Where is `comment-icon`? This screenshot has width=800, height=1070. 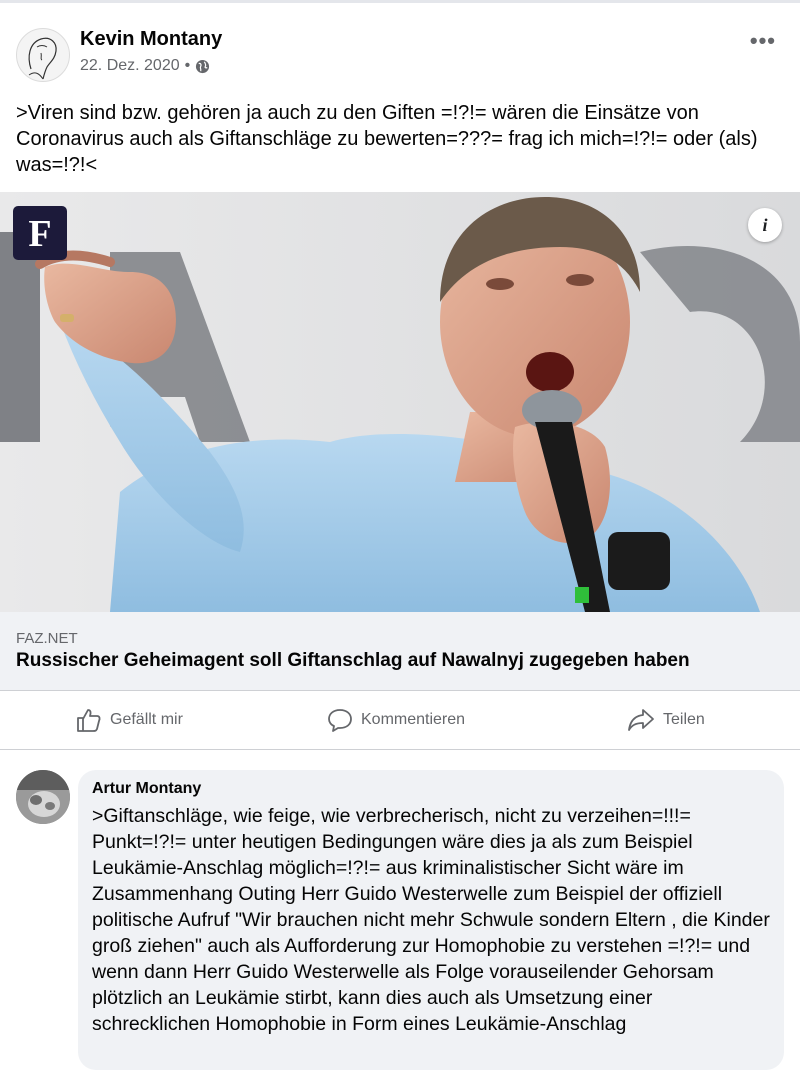
comment-icon is located at coordinates (340, 720).